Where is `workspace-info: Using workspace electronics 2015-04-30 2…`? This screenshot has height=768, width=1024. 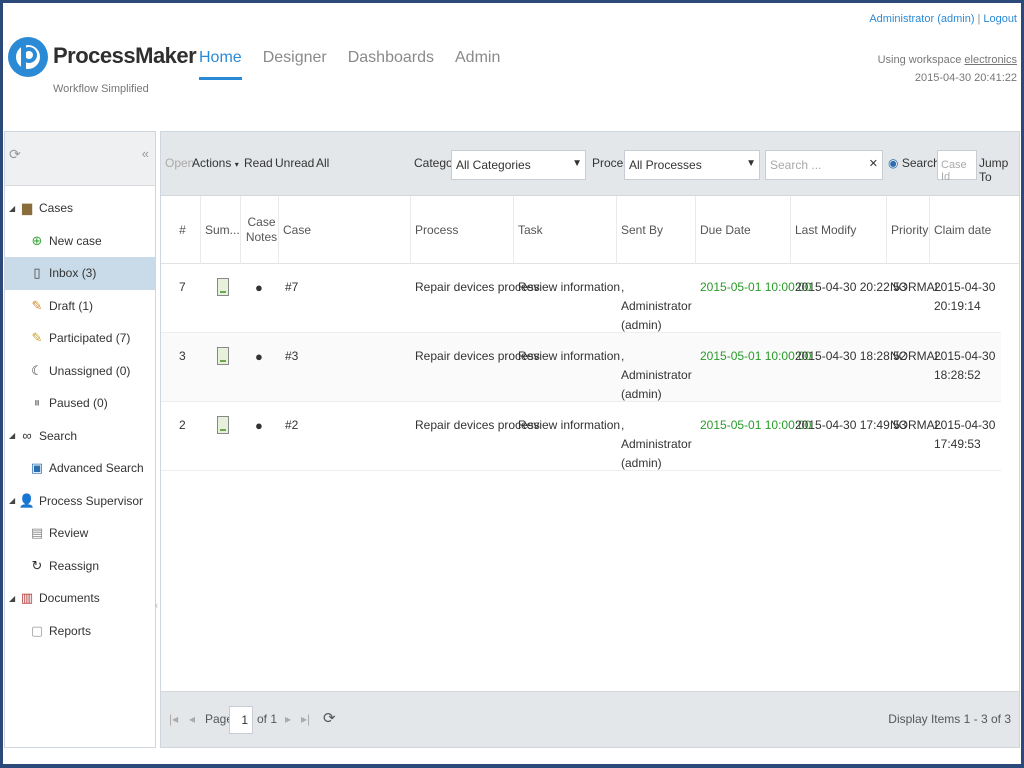
workspace-info: Using workspace electronics 2015-04-30 2… is located at coordinates (947, 69).